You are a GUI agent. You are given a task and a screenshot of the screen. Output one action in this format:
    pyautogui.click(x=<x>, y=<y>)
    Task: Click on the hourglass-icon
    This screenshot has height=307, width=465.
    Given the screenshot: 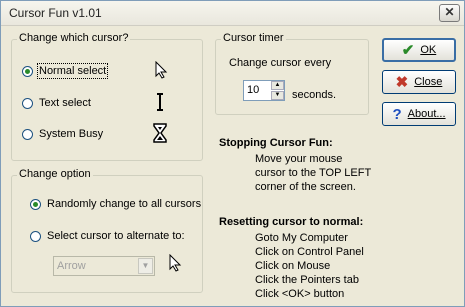 What is the action you would take?
    pyautogui.click(x=160, y=133)
    